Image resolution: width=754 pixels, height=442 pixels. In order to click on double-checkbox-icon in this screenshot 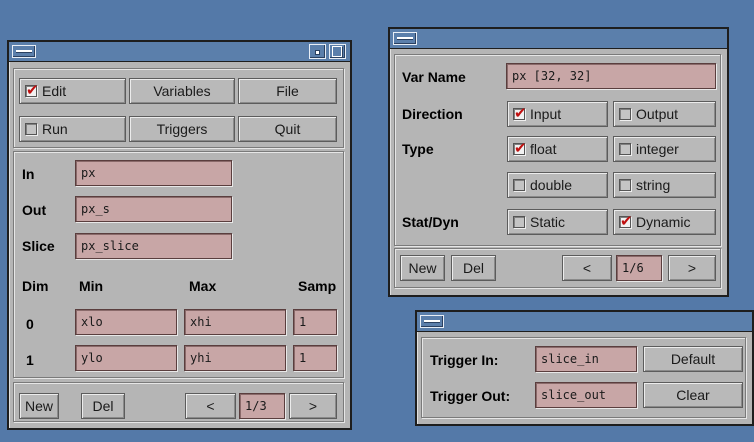, I will do `click(519, 185)`.